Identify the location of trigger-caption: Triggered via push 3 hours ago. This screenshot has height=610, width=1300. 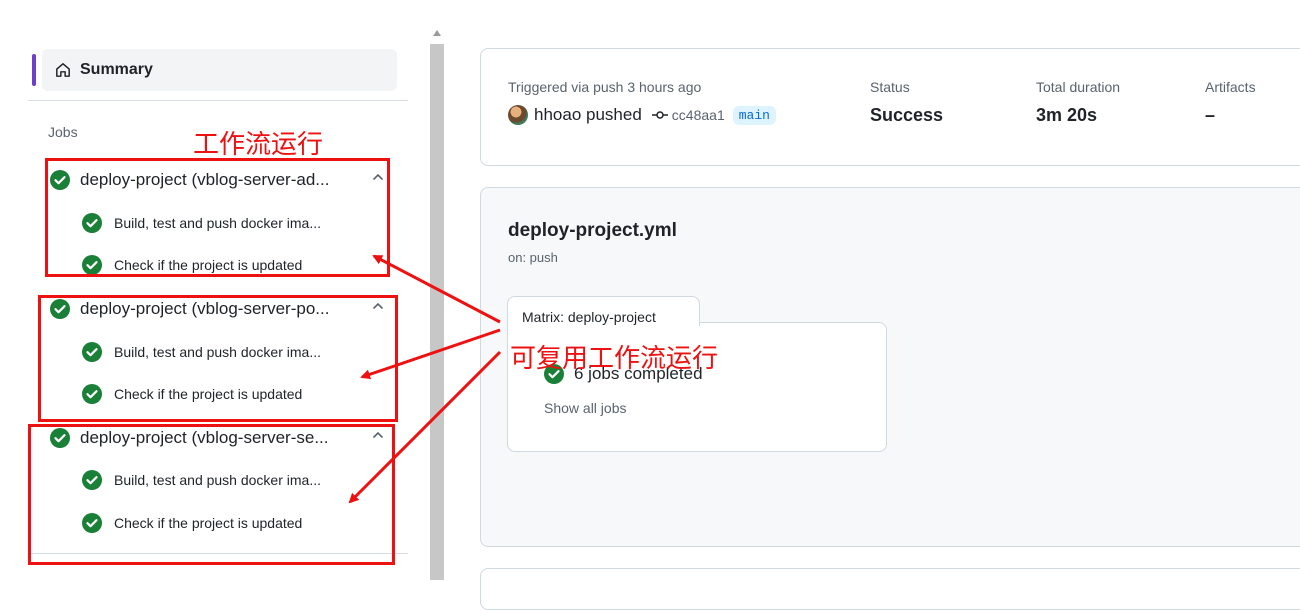
(605, 87).